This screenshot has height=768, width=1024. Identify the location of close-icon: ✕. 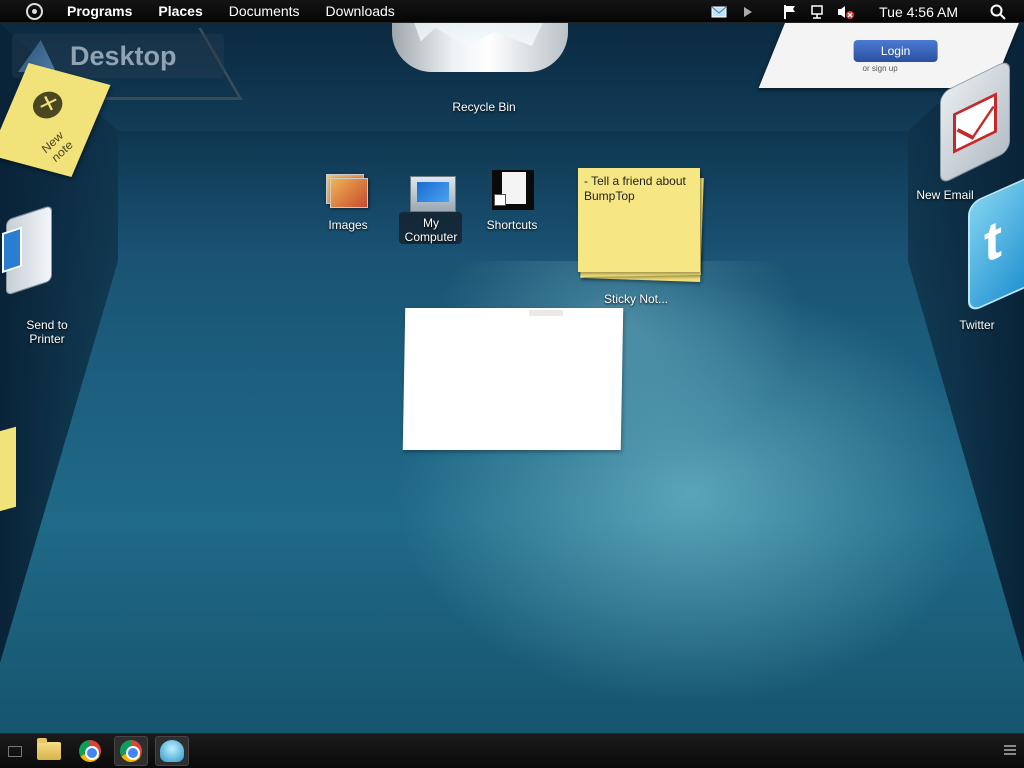
(47, 105).